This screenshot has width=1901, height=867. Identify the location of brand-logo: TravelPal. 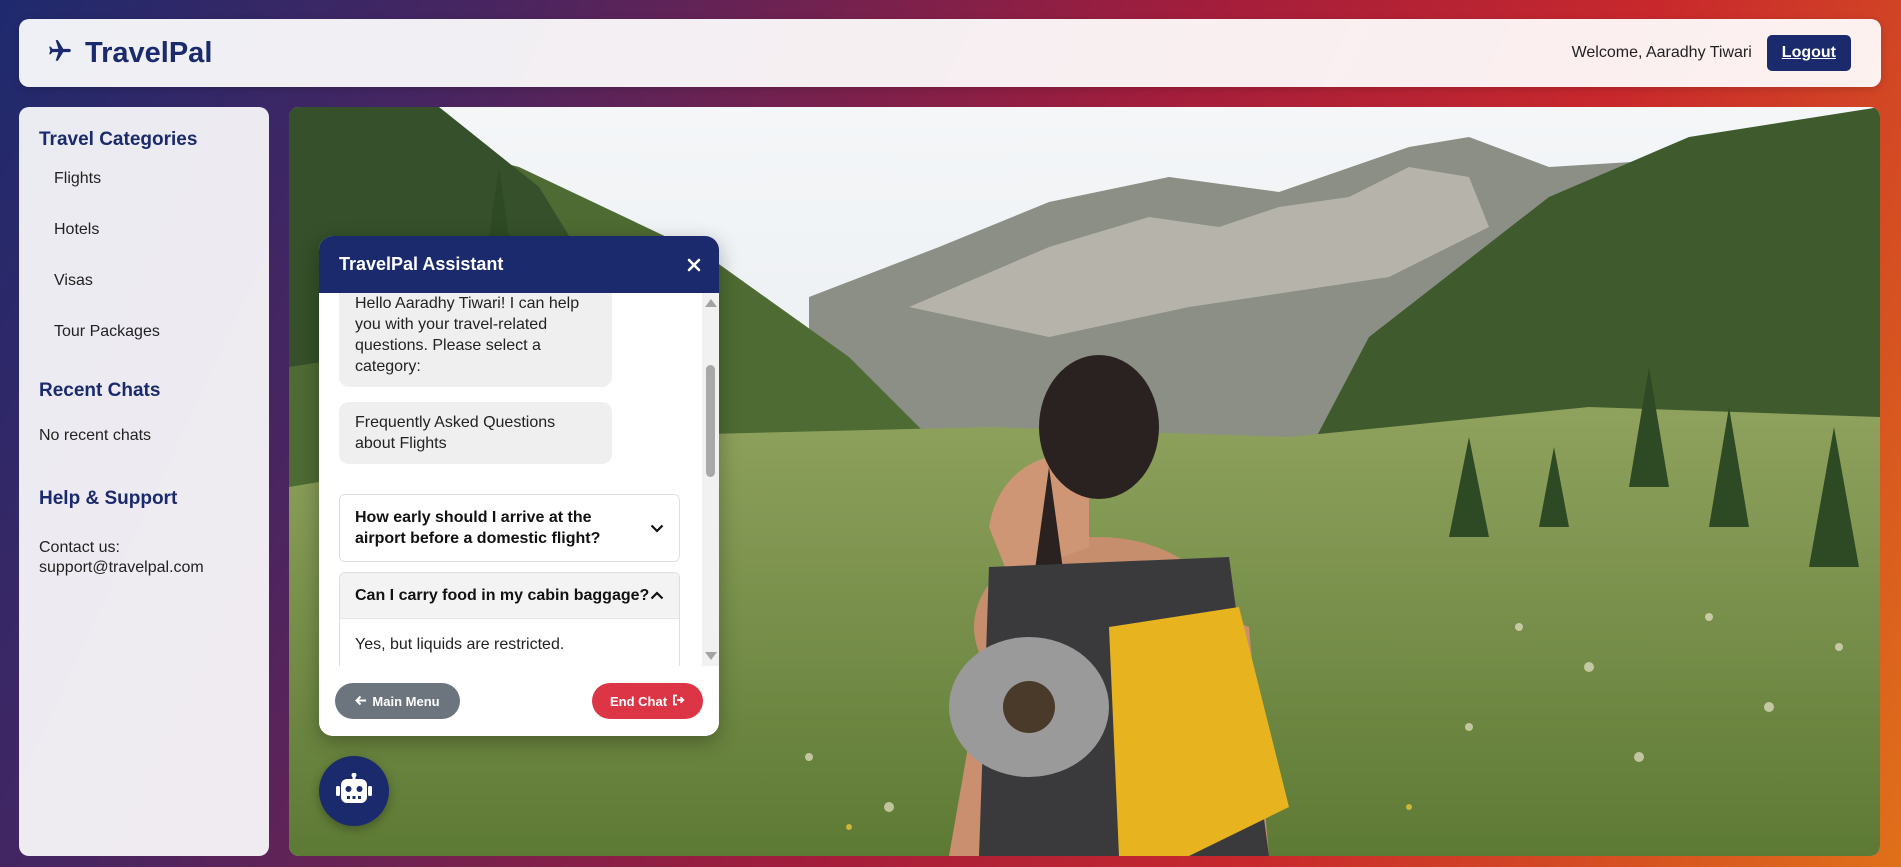
(129, 53).